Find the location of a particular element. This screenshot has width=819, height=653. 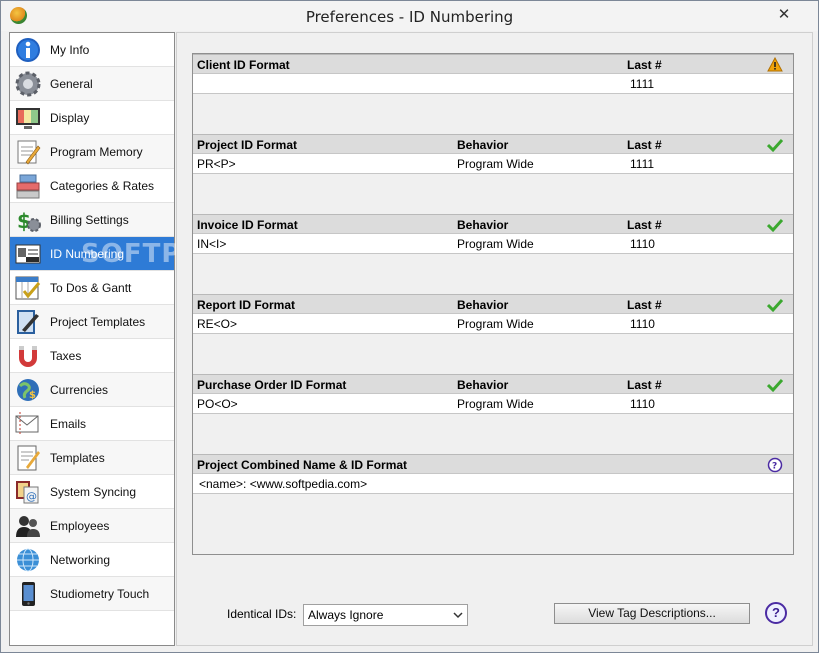

sidebar-item-label: Networking is located at coordinates (80, 560).